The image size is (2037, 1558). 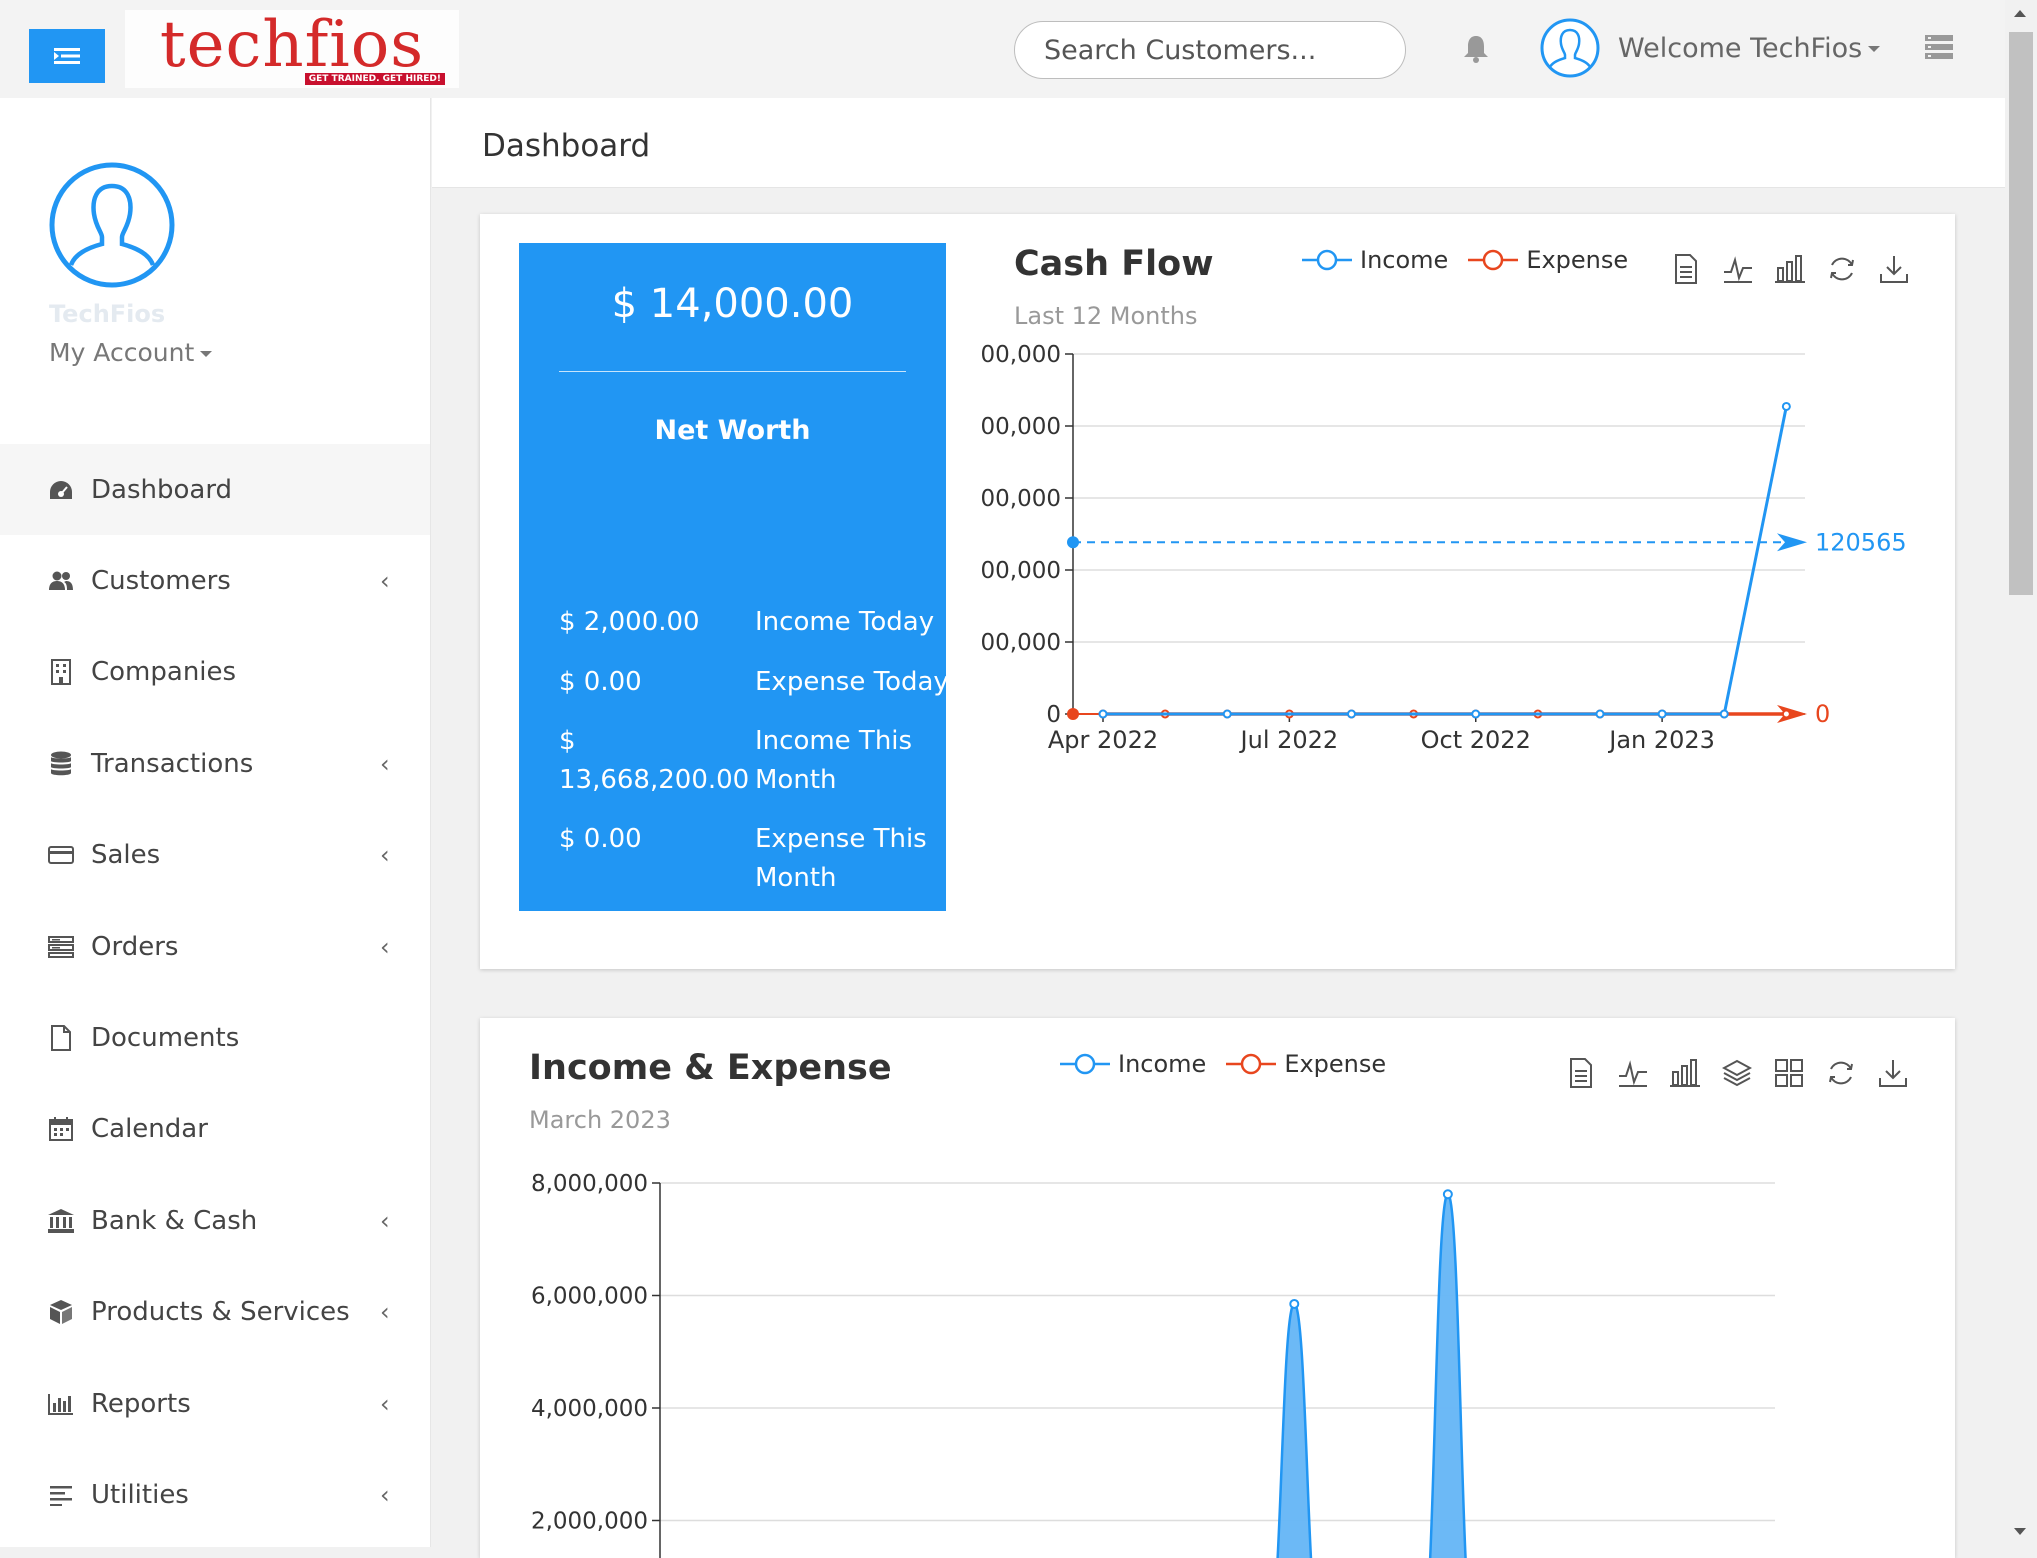 What do you see at coordinates (292, 45) in the screenshot?
I see `logo-wordmark: techfios` at bounding box center [292, 45].